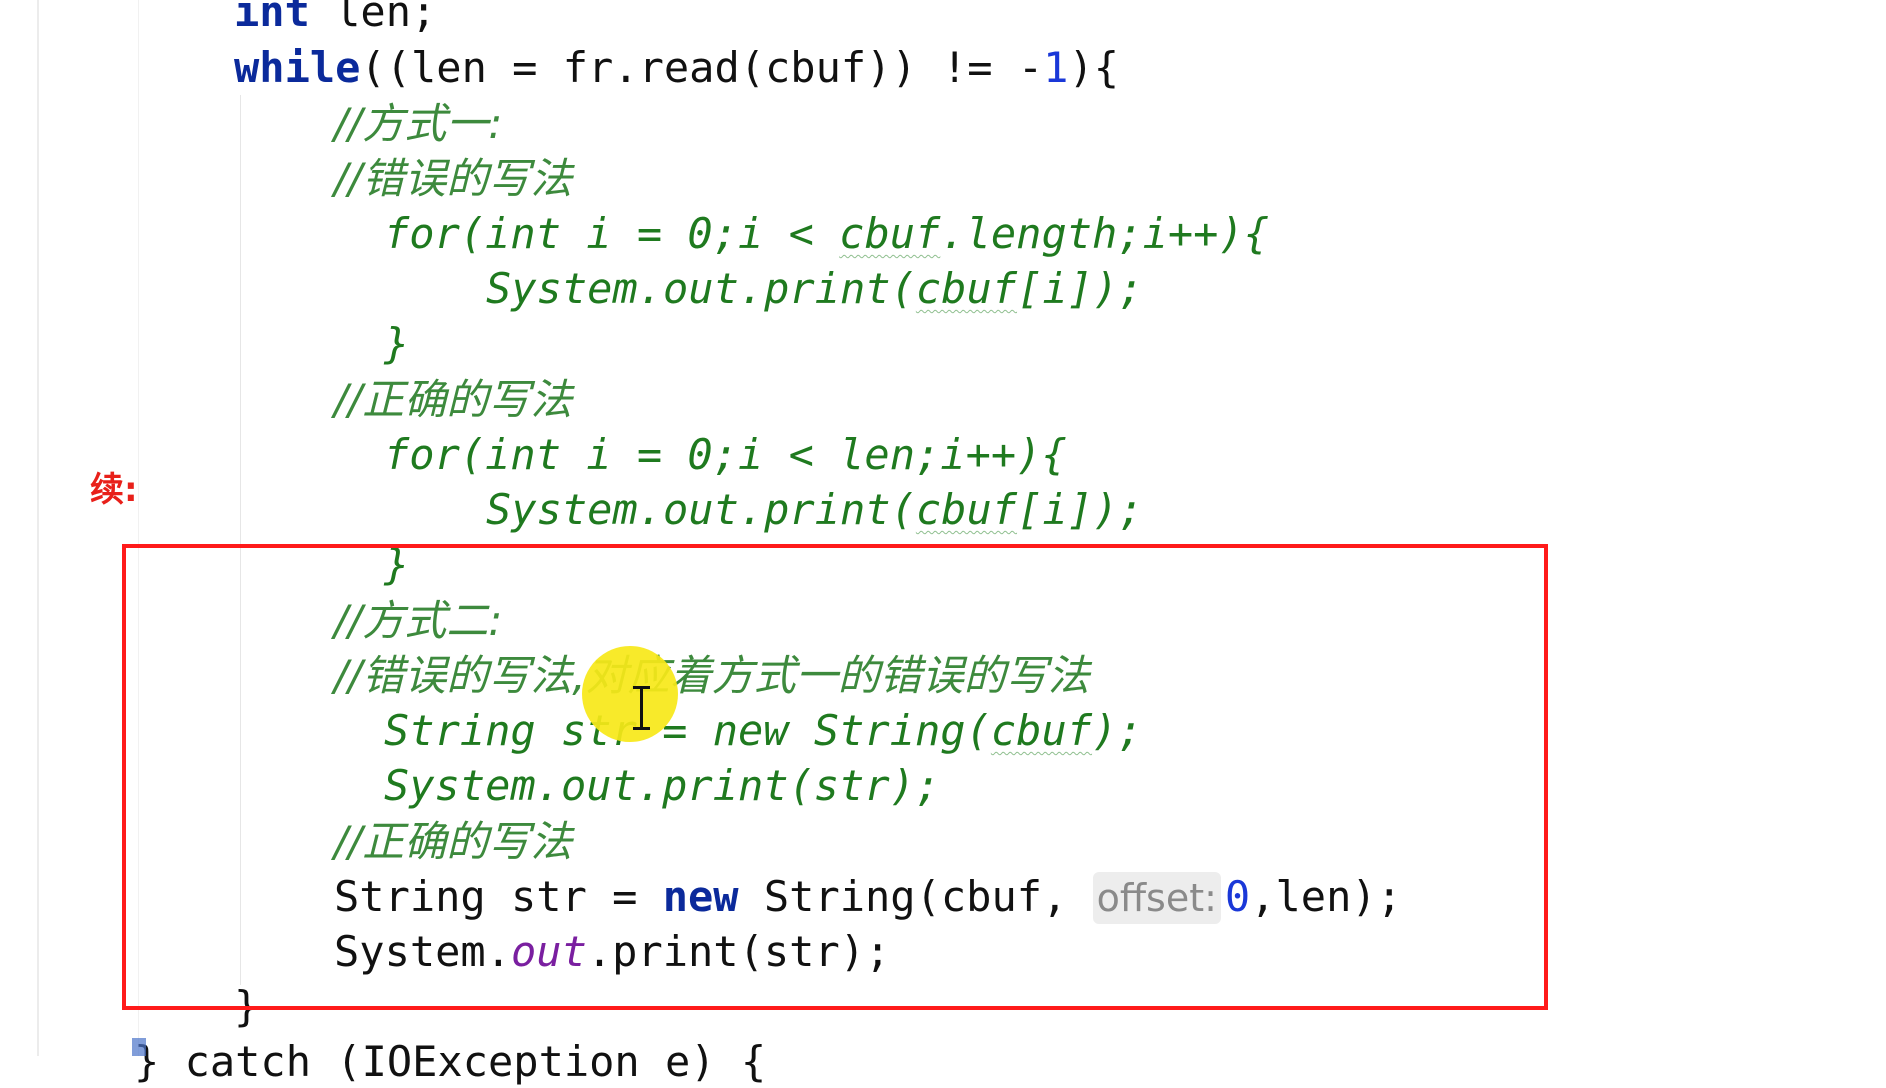 The width and height of the screenshot is (1886, 1088). What do you see at coordinates (450, 1062) in the screenshot?
I see `code-line-20: } catch (IOException e) {` at bounding box center [450, 1062].